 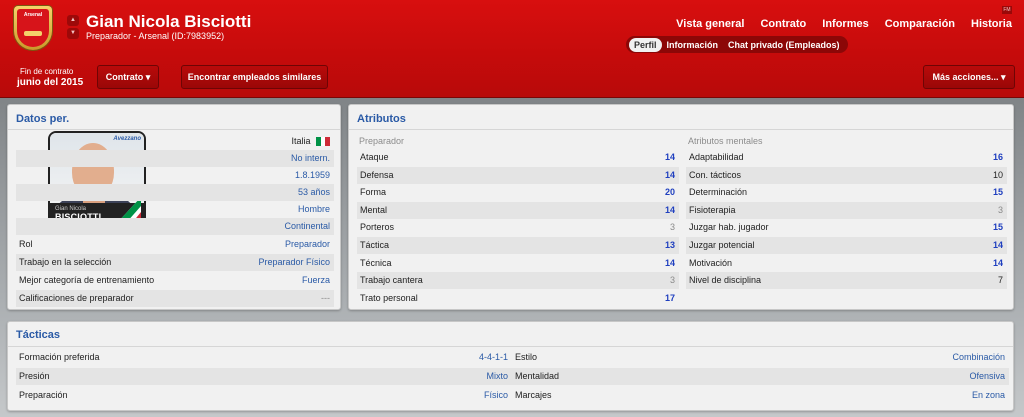 I want to click on formation-value: 4-4-1-1, so click(x=493, y=357).